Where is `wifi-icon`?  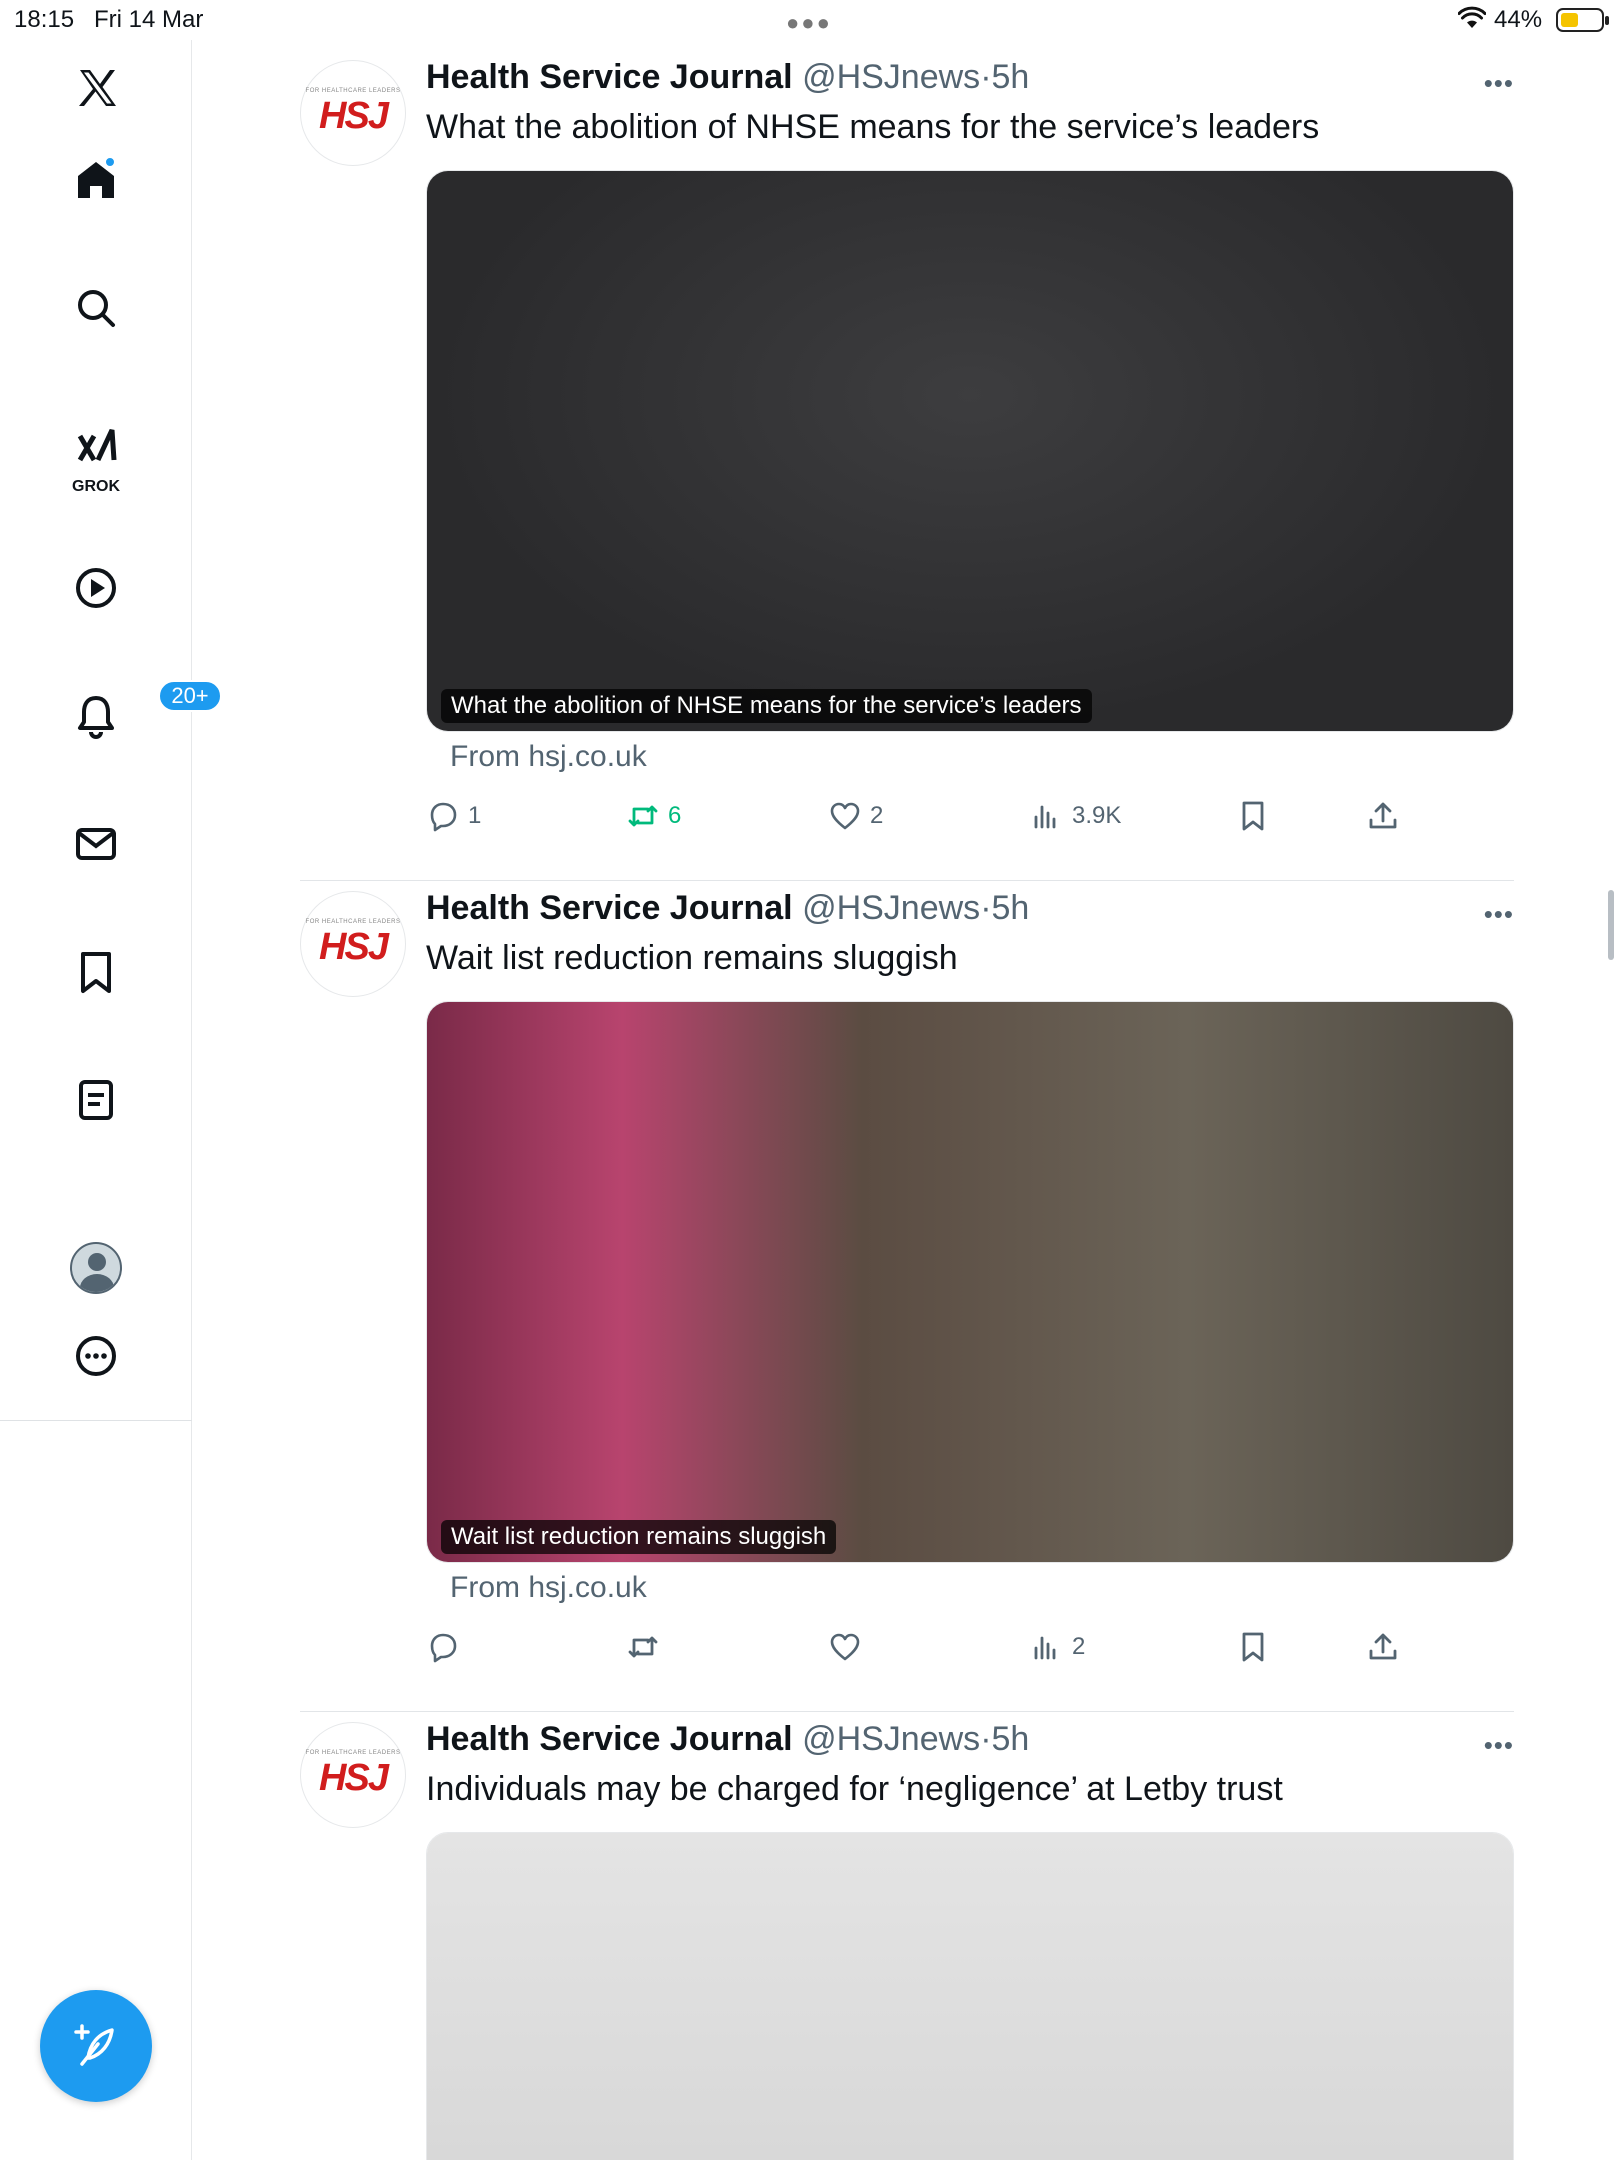 wifi-icon is located at coordinates (1472, 17).